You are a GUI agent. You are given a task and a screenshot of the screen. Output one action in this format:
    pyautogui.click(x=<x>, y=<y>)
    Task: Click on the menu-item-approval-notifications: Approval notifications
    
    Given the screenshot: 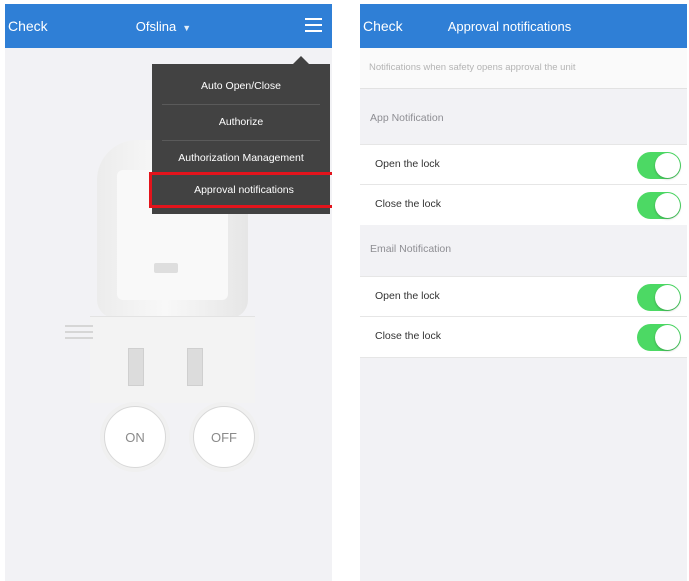 What is the action you would take?
    pyautogui.click(x=240, y=190)
    